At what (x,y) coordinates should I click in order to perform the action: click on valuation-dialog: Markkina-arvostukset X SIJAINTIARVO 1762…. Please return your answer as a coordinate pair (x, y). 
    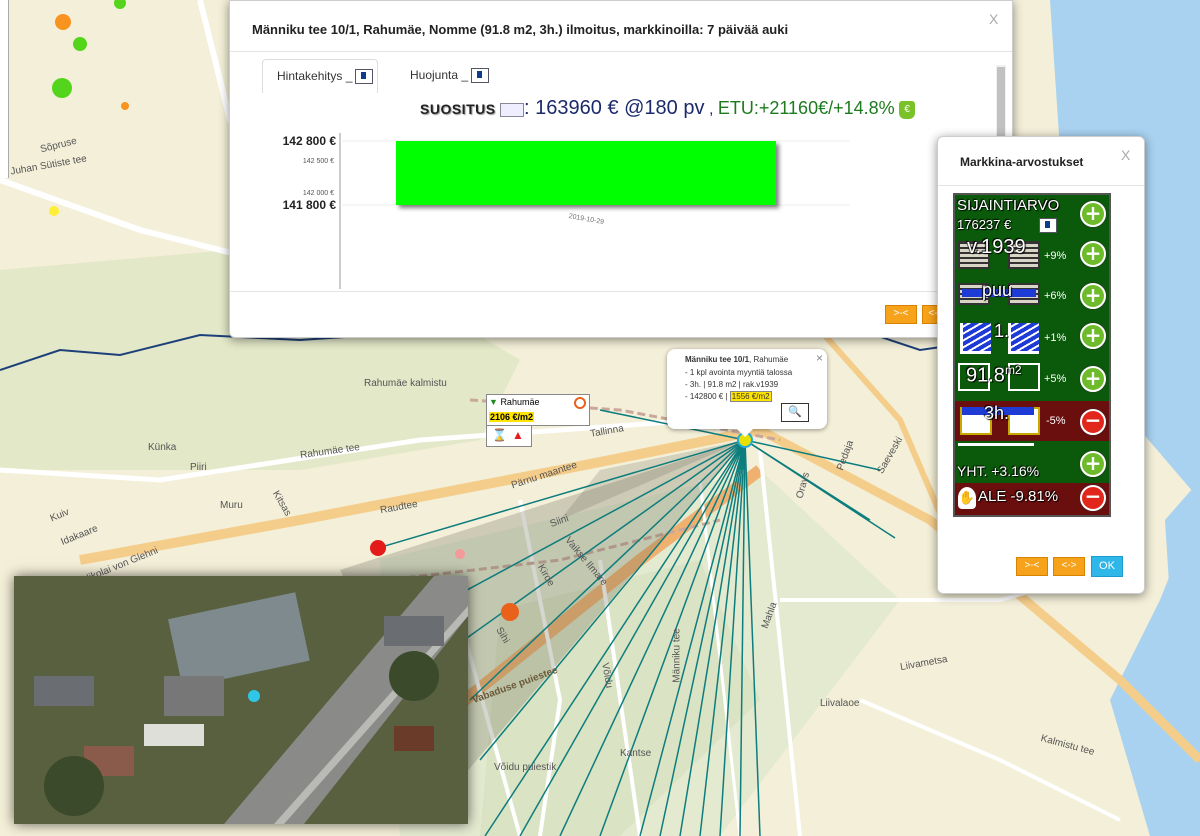
    Looking at the image, I should click on (1041, 365).